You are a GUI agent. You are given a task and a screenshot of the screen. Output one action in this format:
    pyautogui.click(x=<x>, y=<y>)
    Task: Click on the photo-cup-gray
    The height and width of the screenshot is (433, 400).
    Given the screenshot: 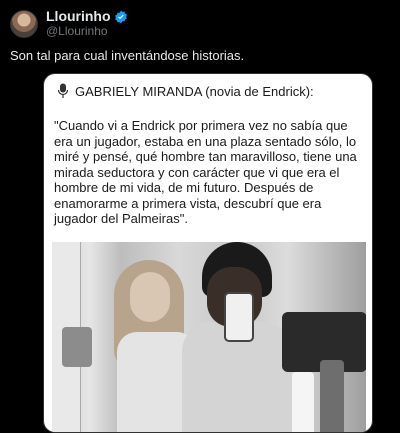 What is the action you would take?
    pyautogui.click(x=332, y=396)
    